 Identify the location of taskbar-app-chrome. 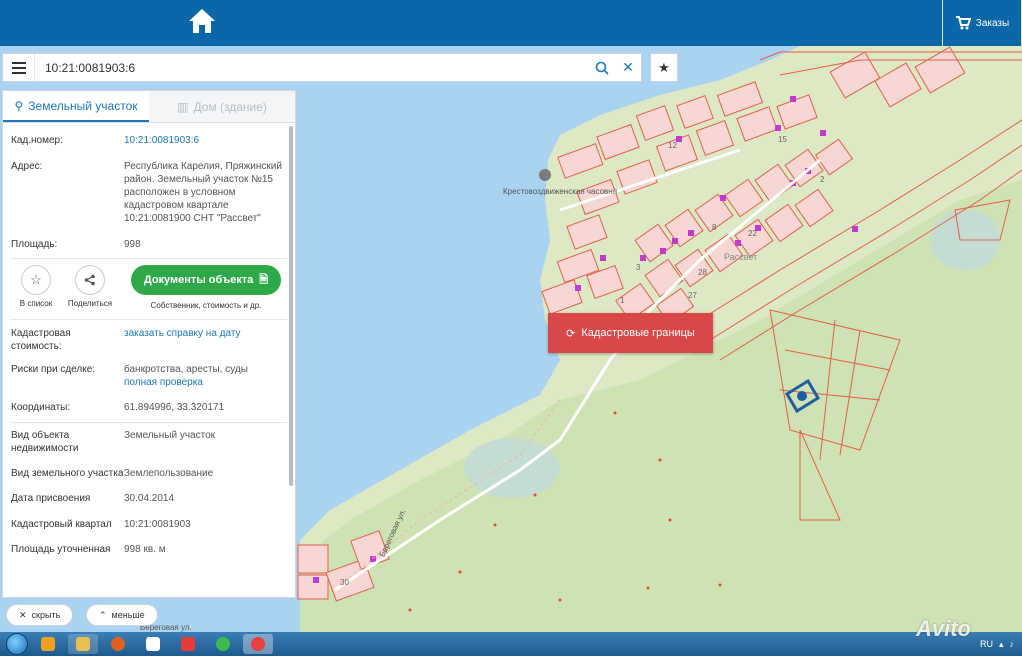
(223, 644).